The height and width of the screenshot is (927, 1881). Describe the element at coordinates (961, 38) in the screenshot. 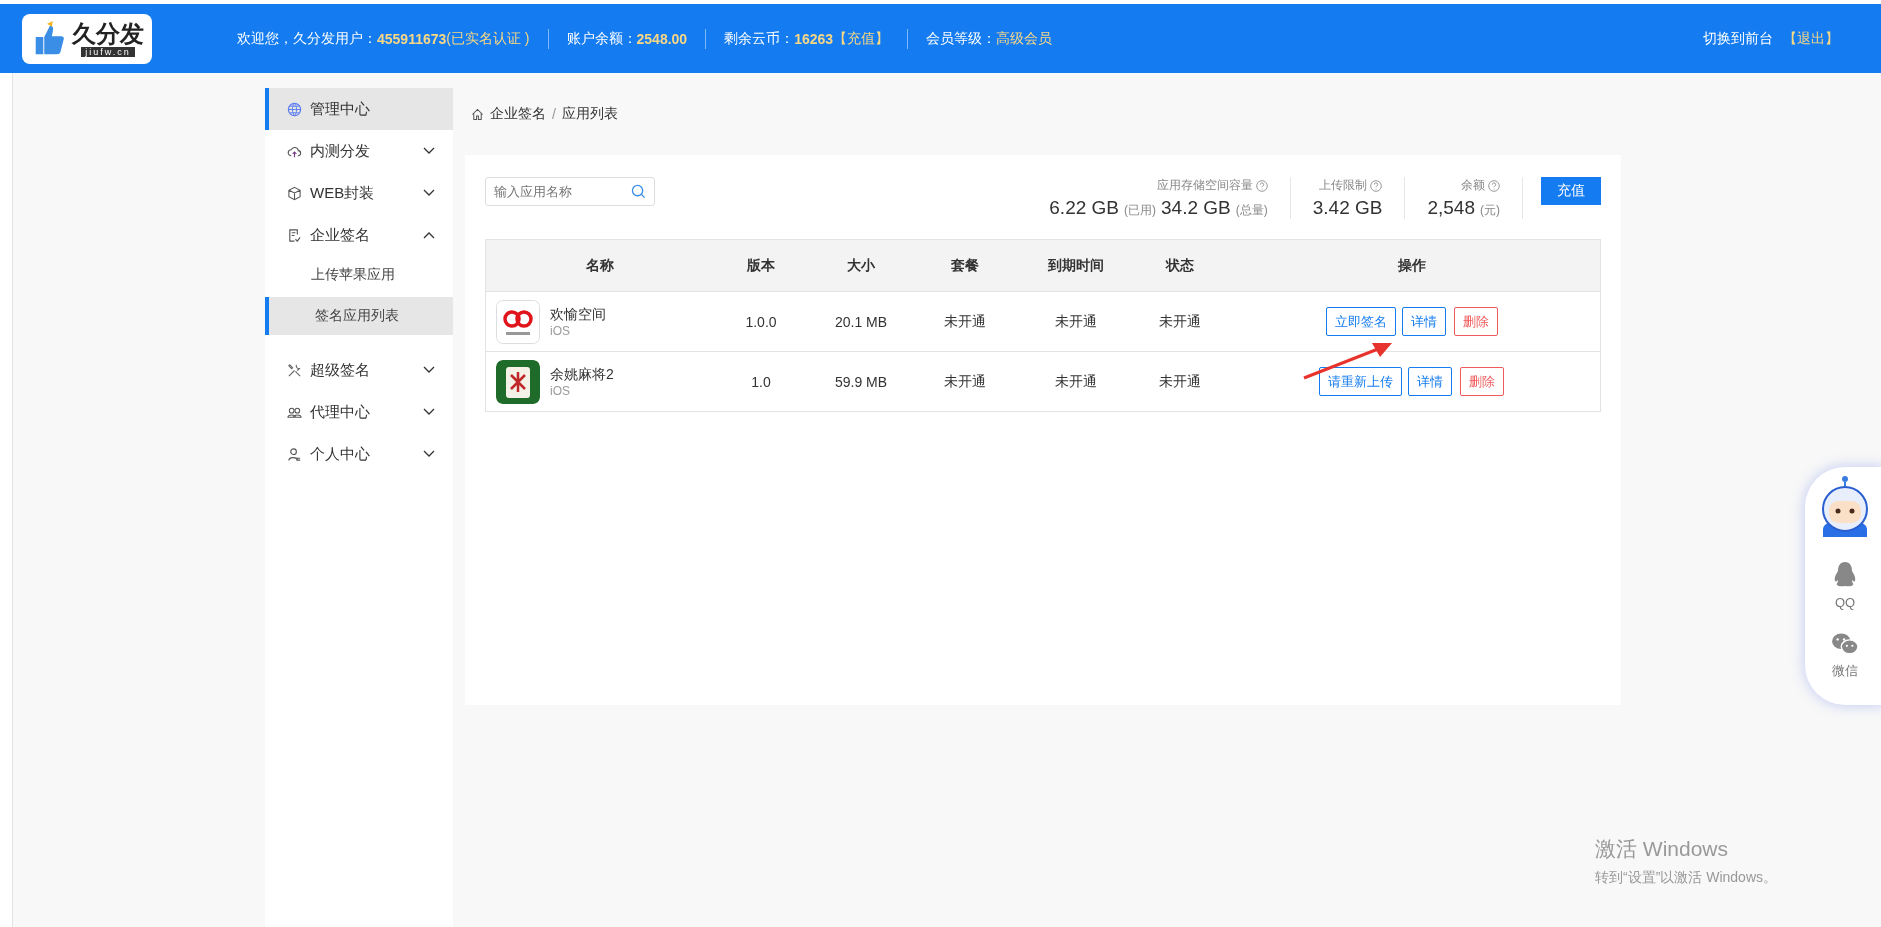

I see `info-label: 会员等级：` at that location.